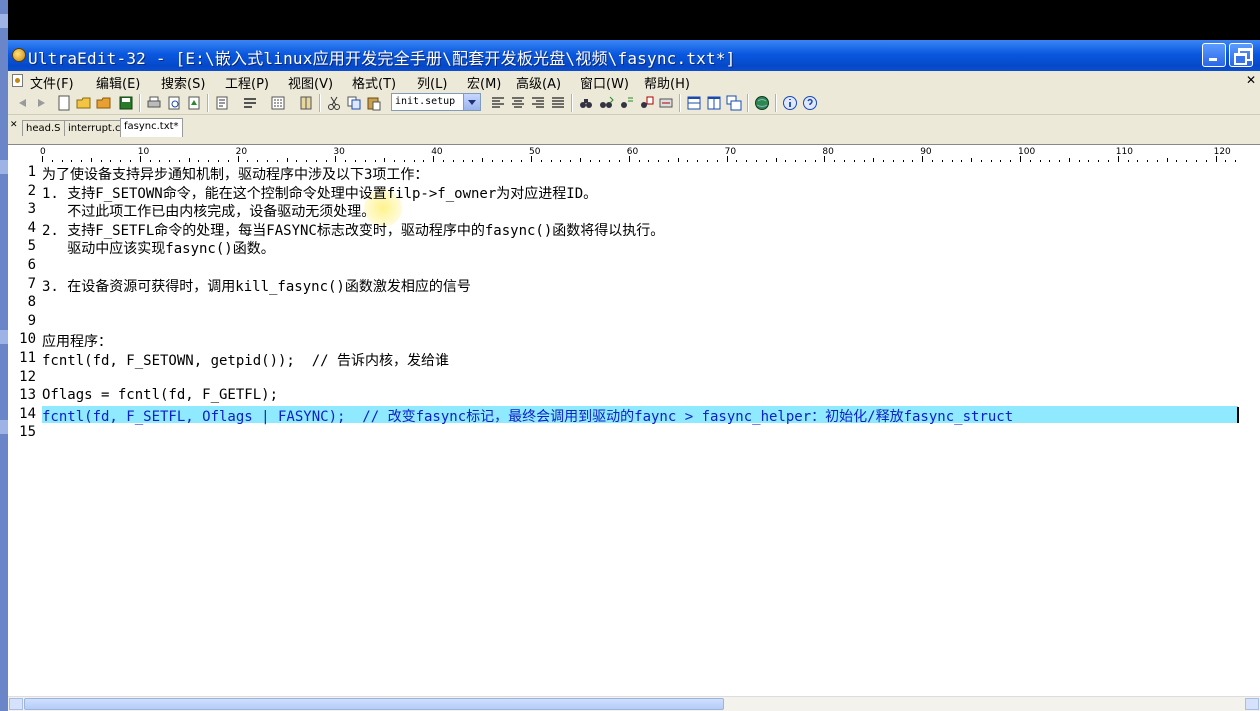  I want to click on menu-macro: 宏(M), so click(484, 82).